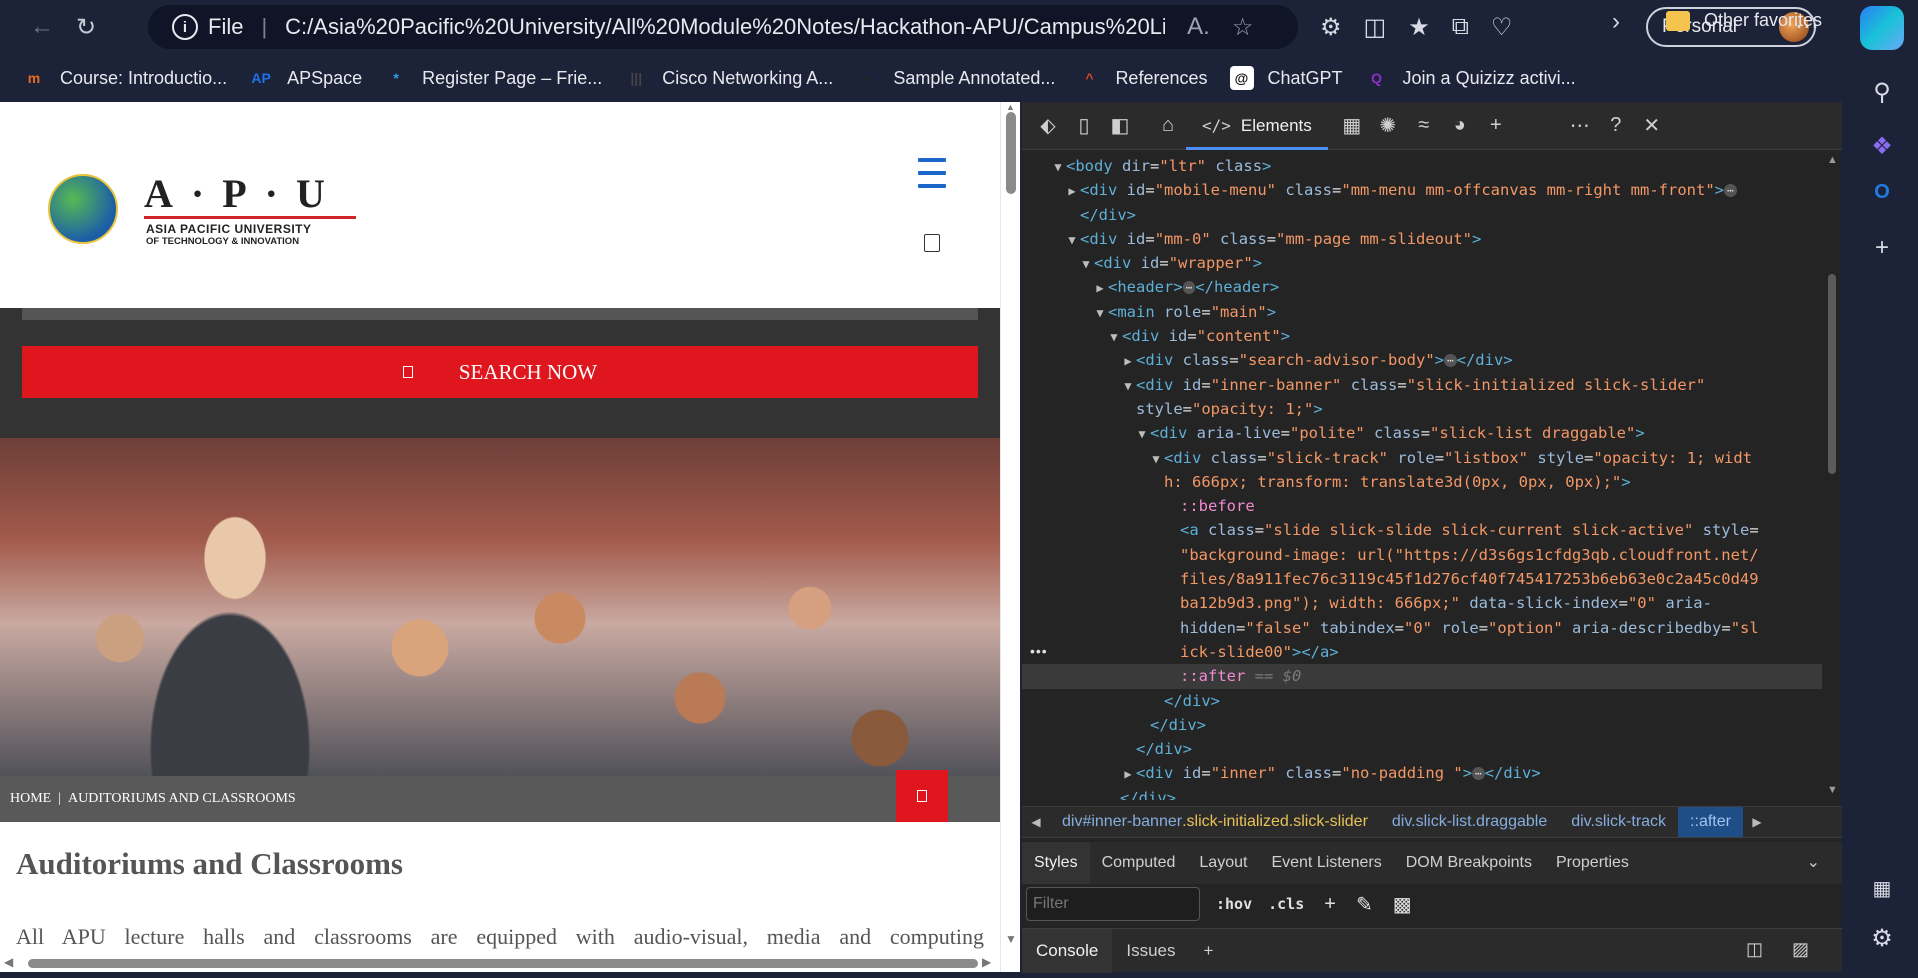  What do you see at coordinates (305, 78) in the screenshot?
I see `favorite-item: AP APSpace` at bounding box center [305, 78].